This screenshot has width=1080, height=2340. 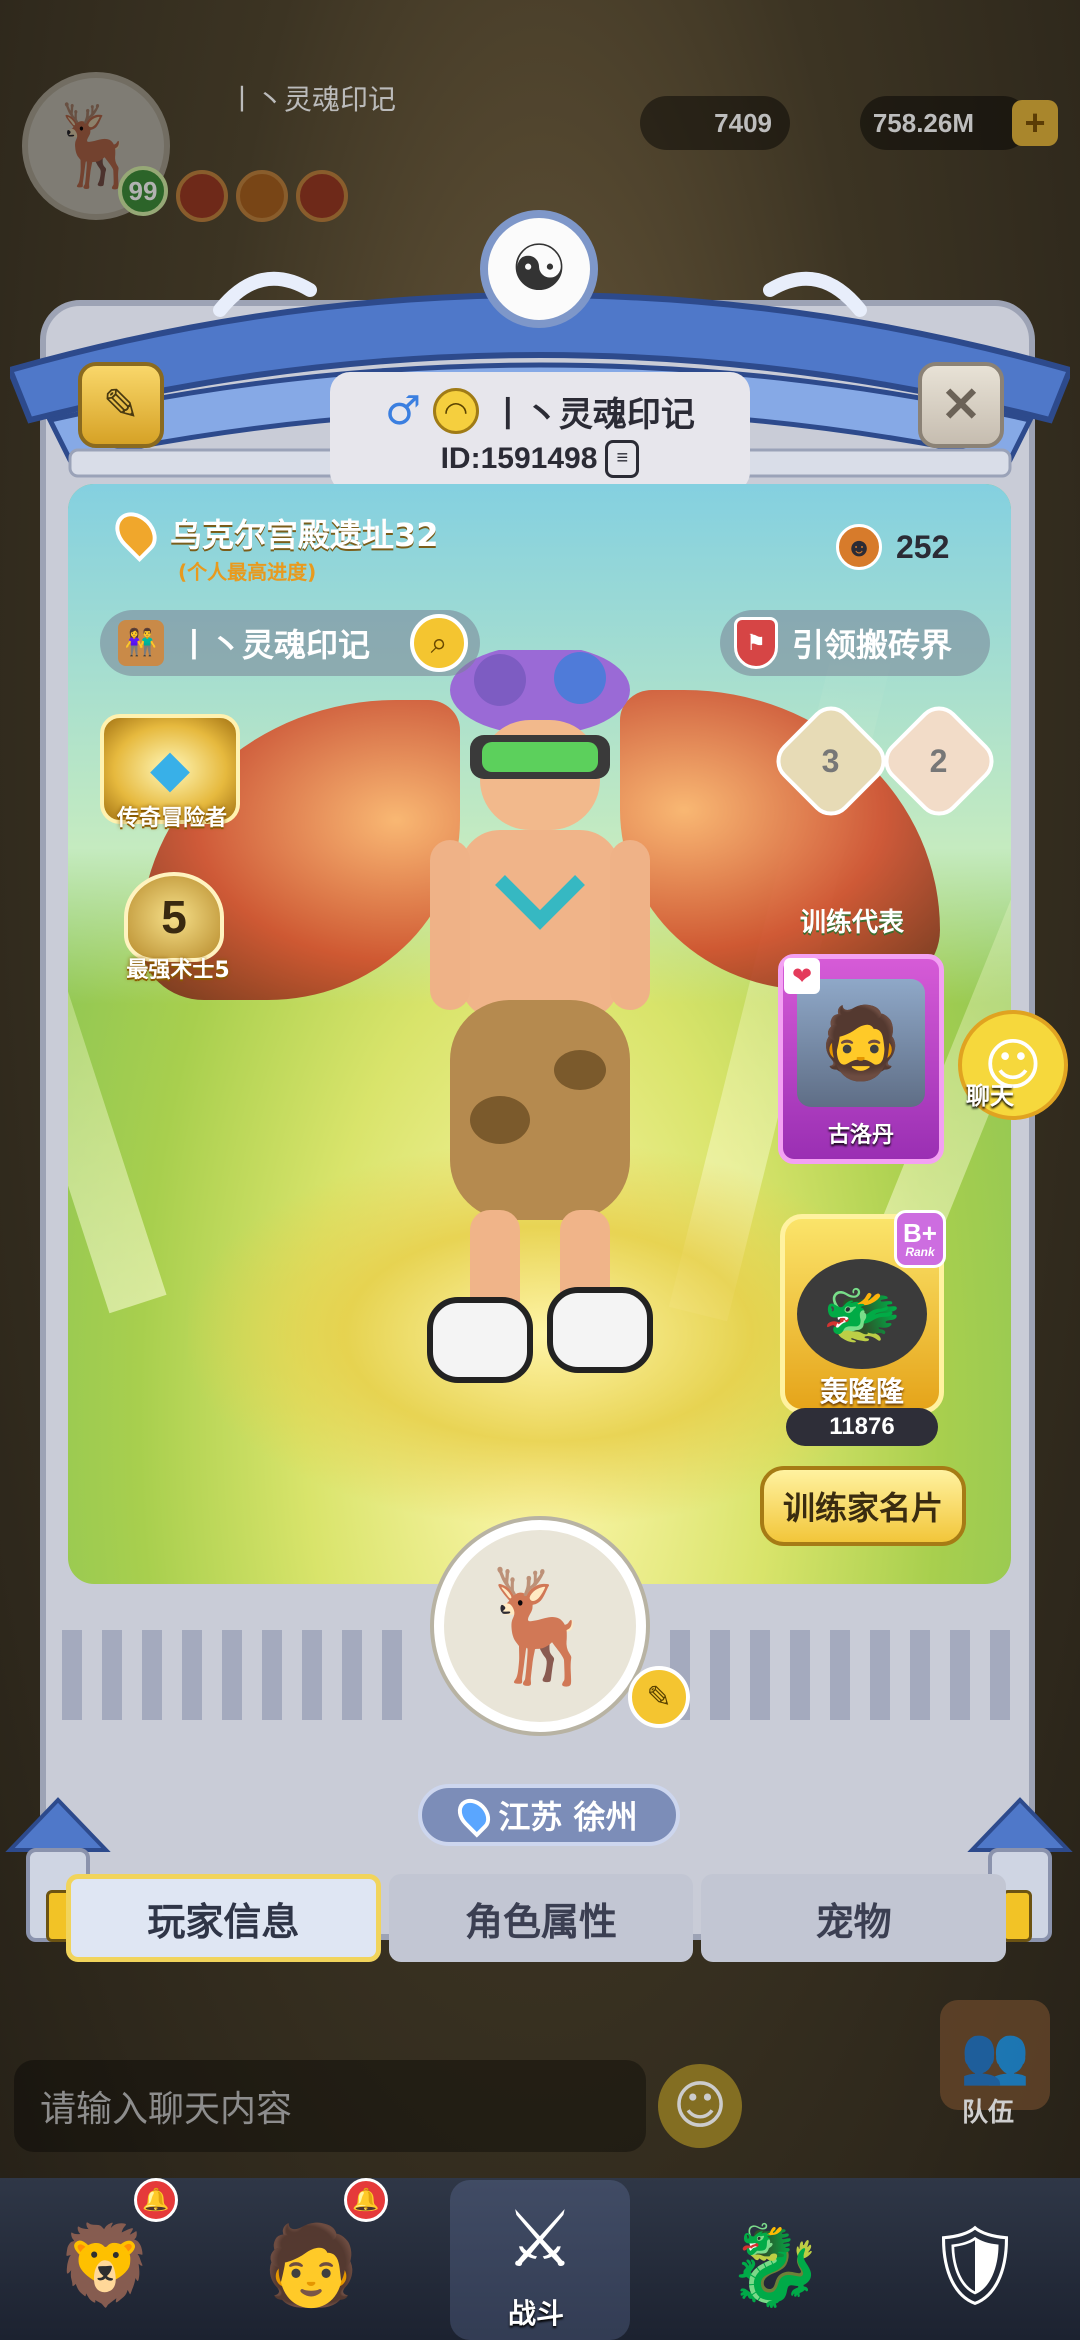 I want to click on guild-icon: ⚑, so click(x=756, y=643).